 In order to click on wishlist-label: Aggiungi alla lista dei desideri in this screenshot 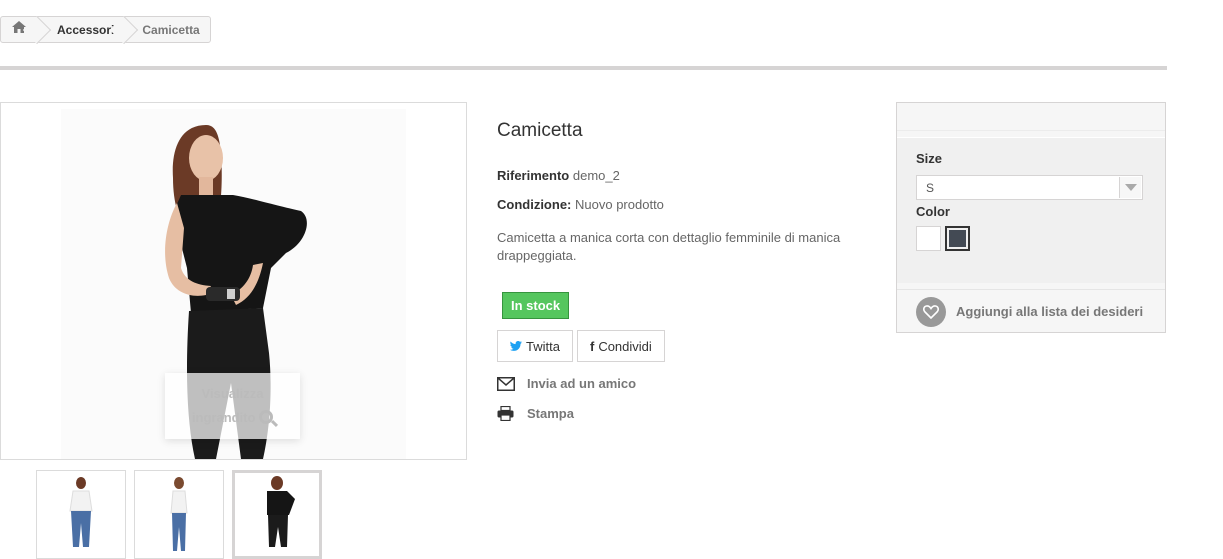, I will do `click(1050, 311)`.